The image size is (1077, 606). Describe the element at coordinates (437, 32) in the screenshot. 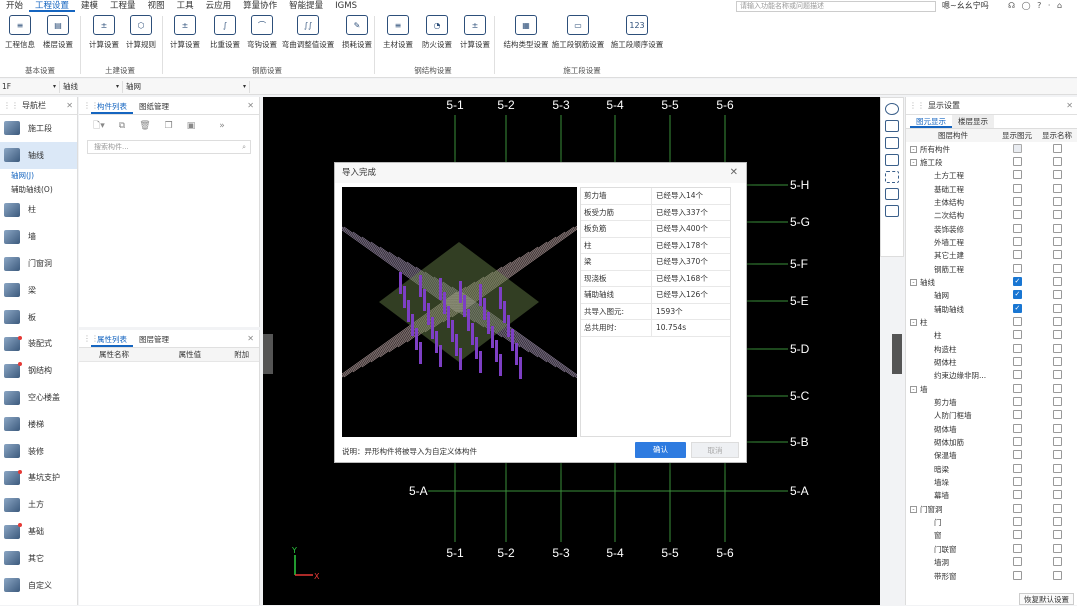

I see `ribbon-button-10: ◔ 防火设置` at that location.